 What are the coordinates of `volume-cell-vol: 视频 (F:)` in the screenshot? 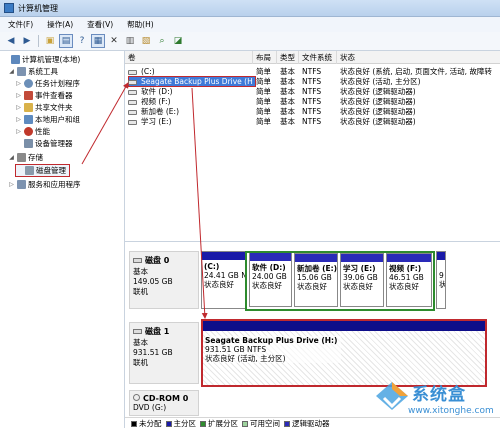 It's located at (156, 101).